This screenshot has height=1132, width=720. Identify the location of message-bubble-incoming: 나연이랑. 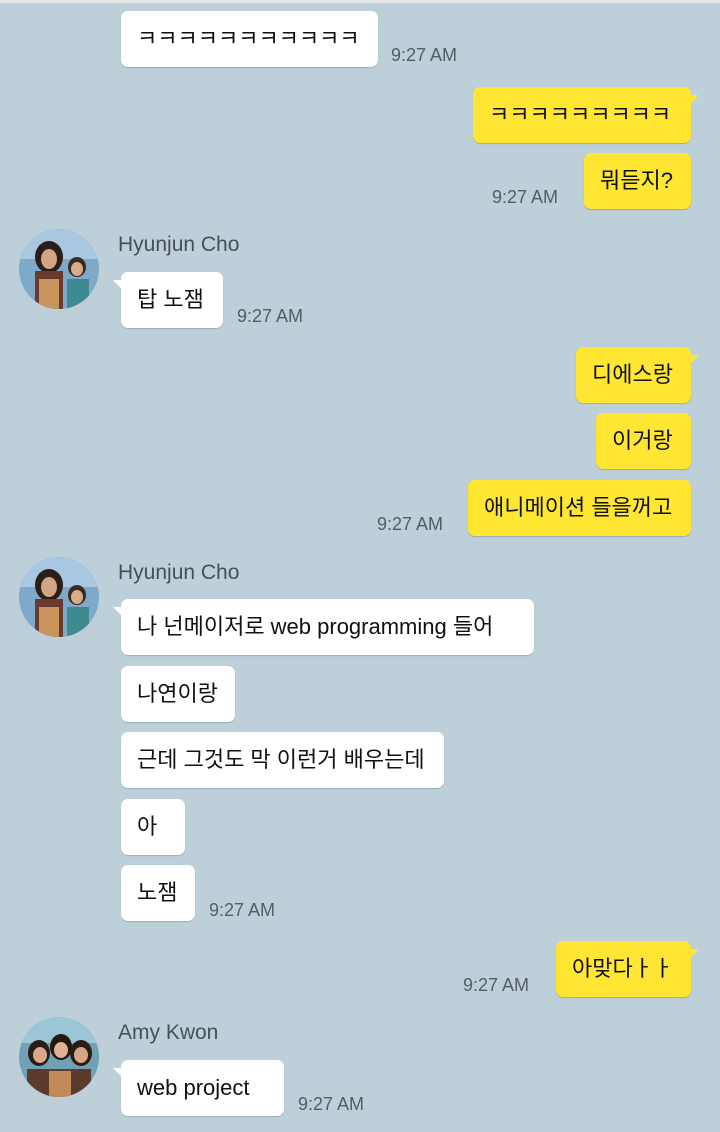
(178, 694).